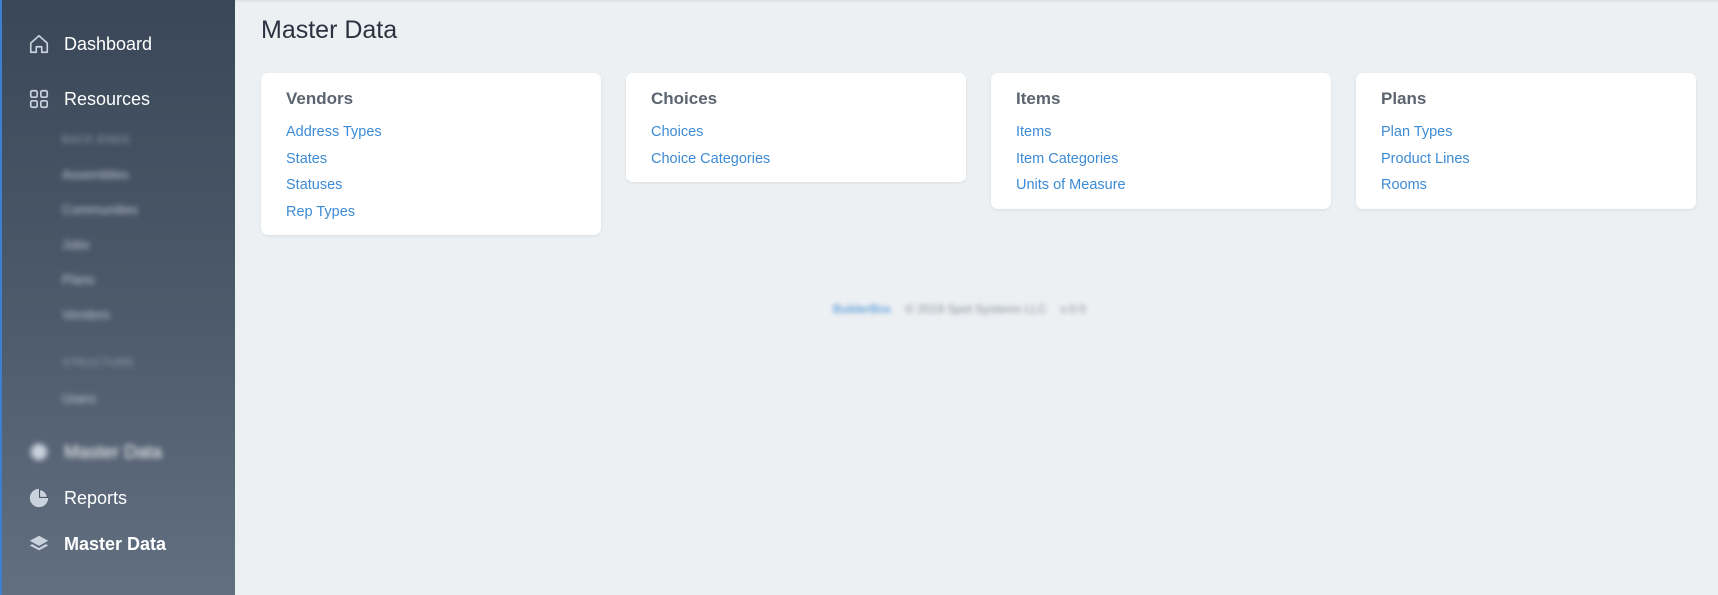  What do you see at coordinates (1038, 98) in the screenshot?
I see `card-title: Items` at bounding box center [1038, 98].